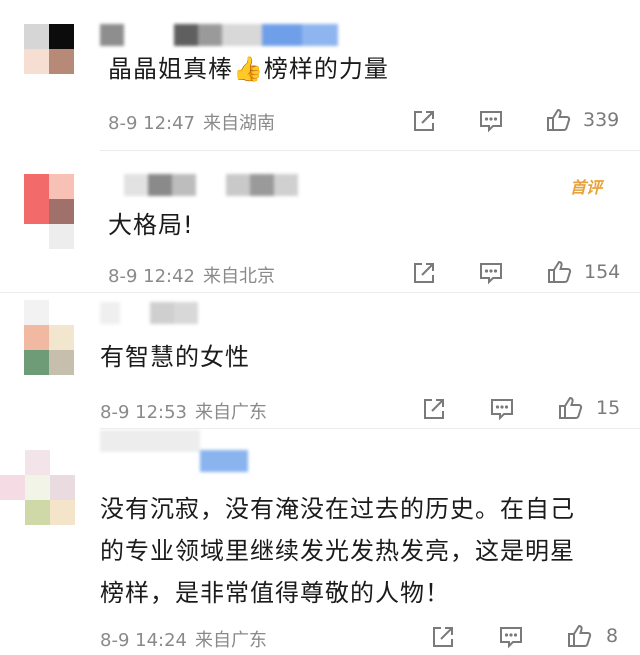  I want to click on comment-meta: 8-9 14:24 来自广东, so click(183, 639).